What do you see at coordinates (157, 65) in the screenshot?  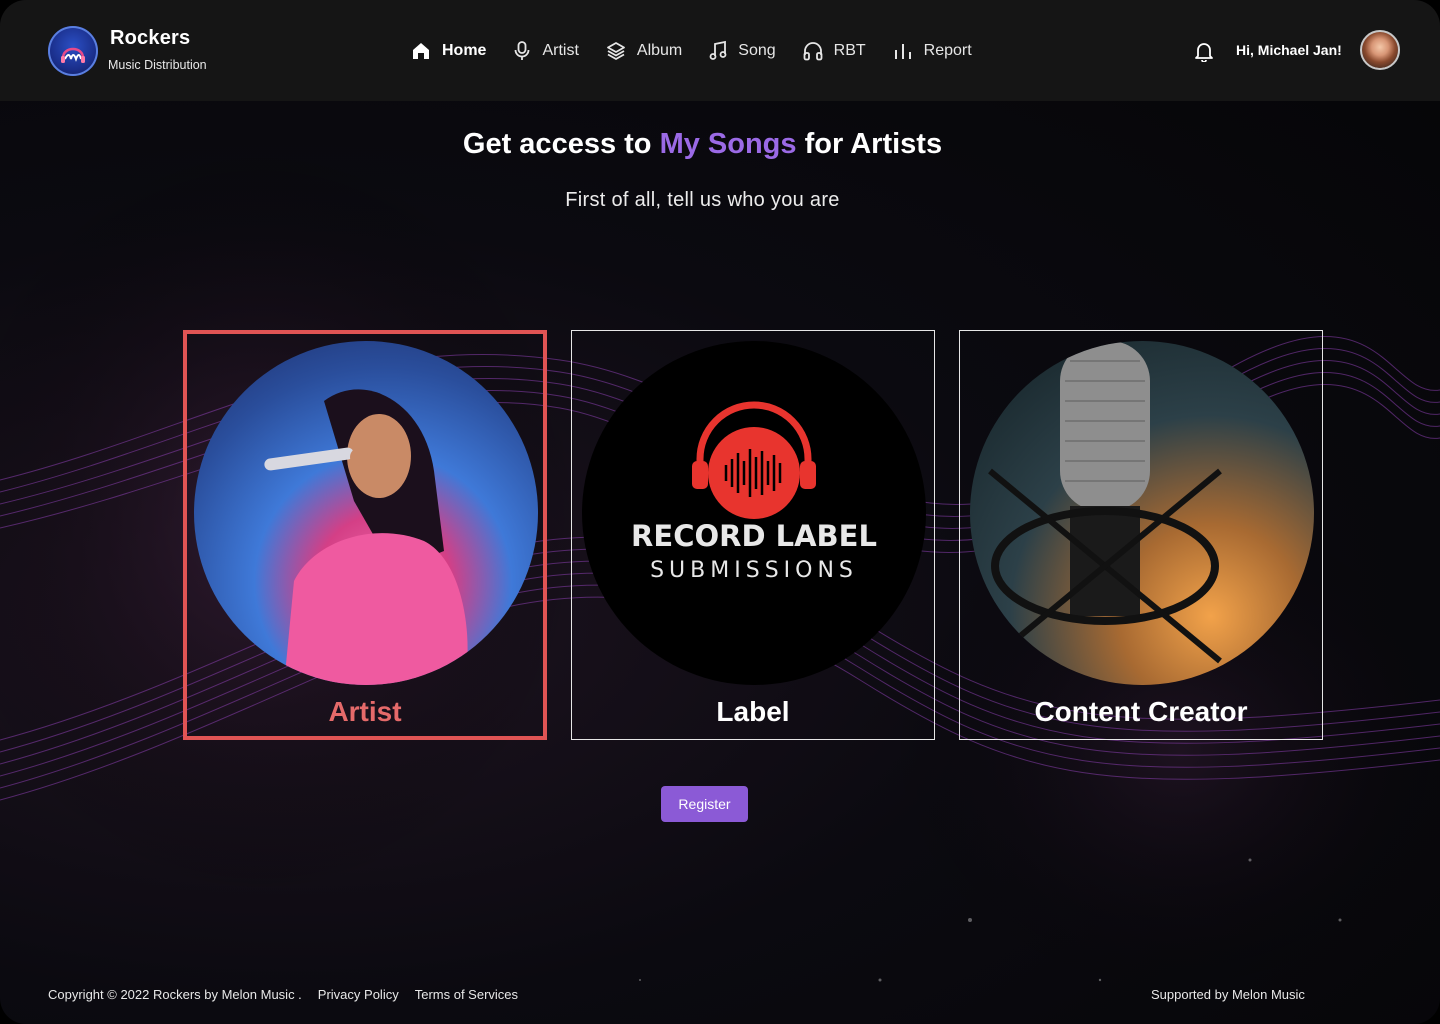 I see `brand-subtitle: Music Distribution` at bounding box center [157, 65].